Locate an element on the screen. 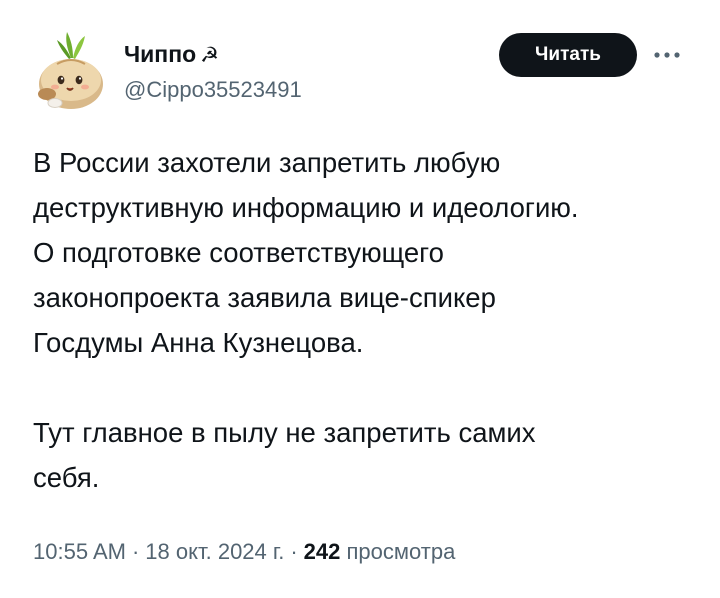 This screenshot has height=598, width=720. avatar is located at coordinates (69, 70).